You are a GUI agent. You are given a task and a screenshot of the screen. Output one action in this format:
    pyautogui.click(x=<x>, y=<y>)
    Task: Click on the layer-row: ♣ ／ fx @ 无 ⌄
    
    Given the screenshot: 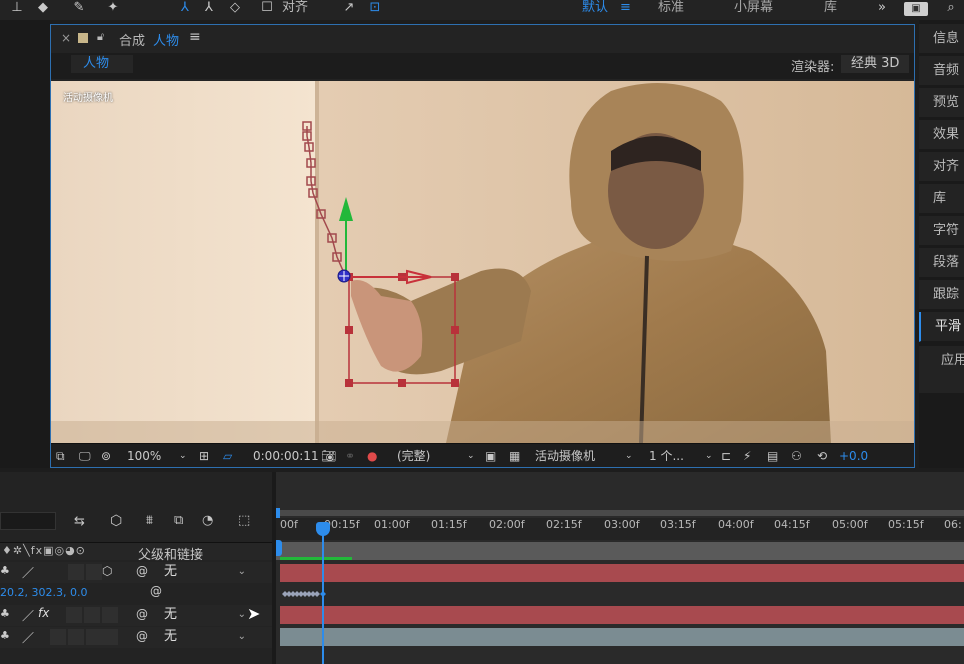 What is the action you would take?
    pyautogui.click(x=136, y=615)
    